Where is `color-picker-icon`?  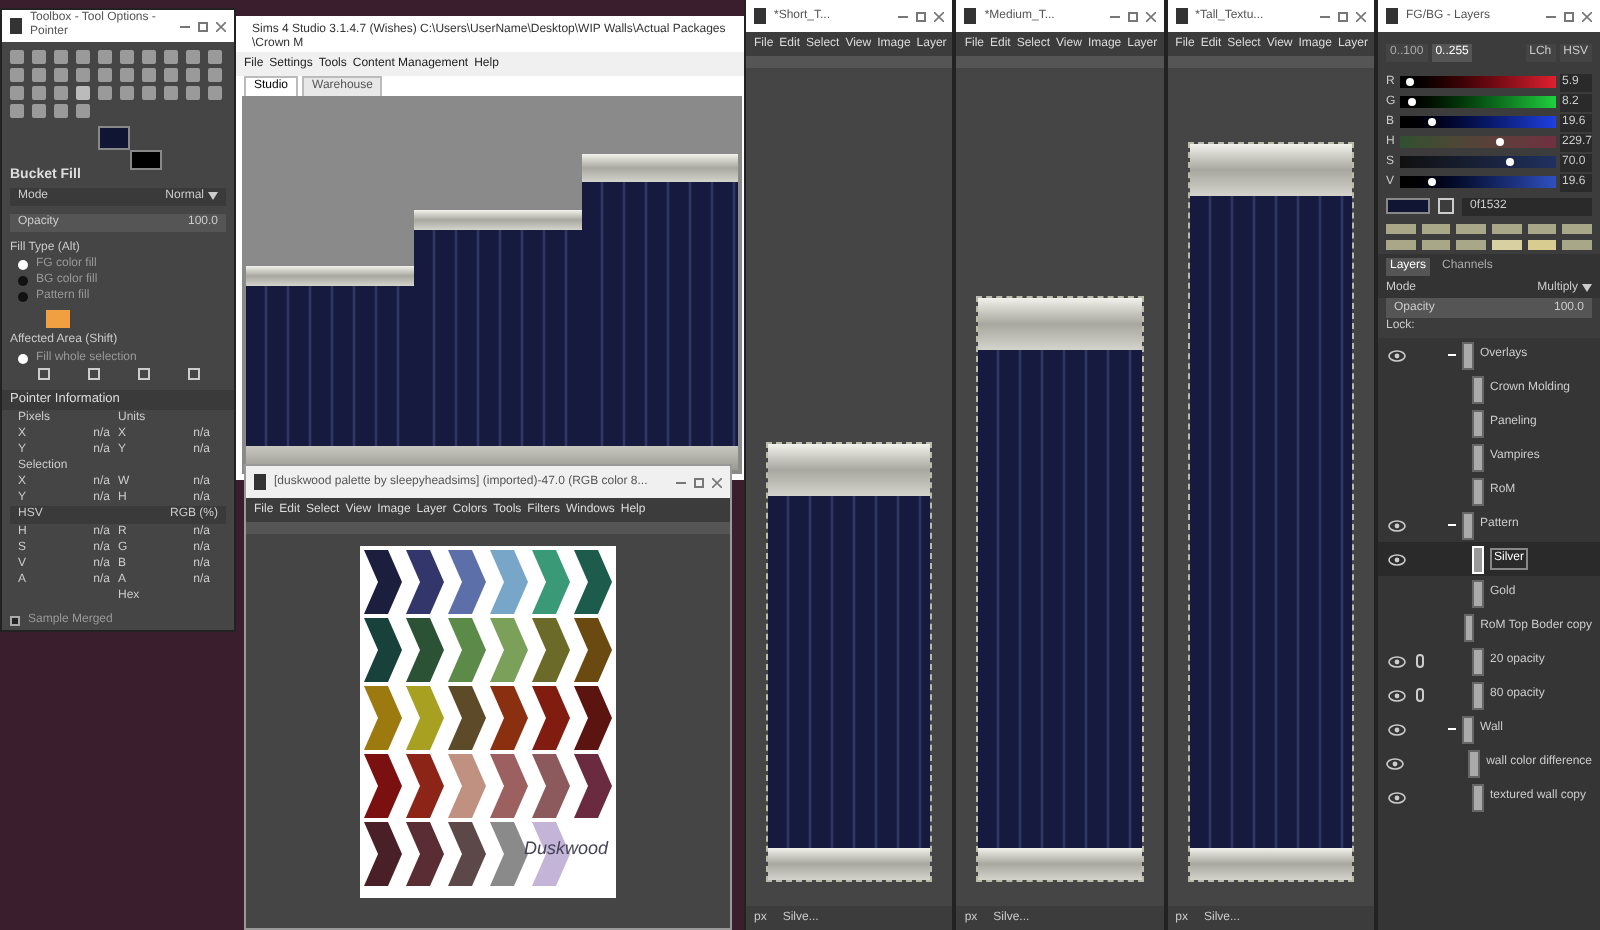 color-picker-icon is located at coordinates (1446, 206).